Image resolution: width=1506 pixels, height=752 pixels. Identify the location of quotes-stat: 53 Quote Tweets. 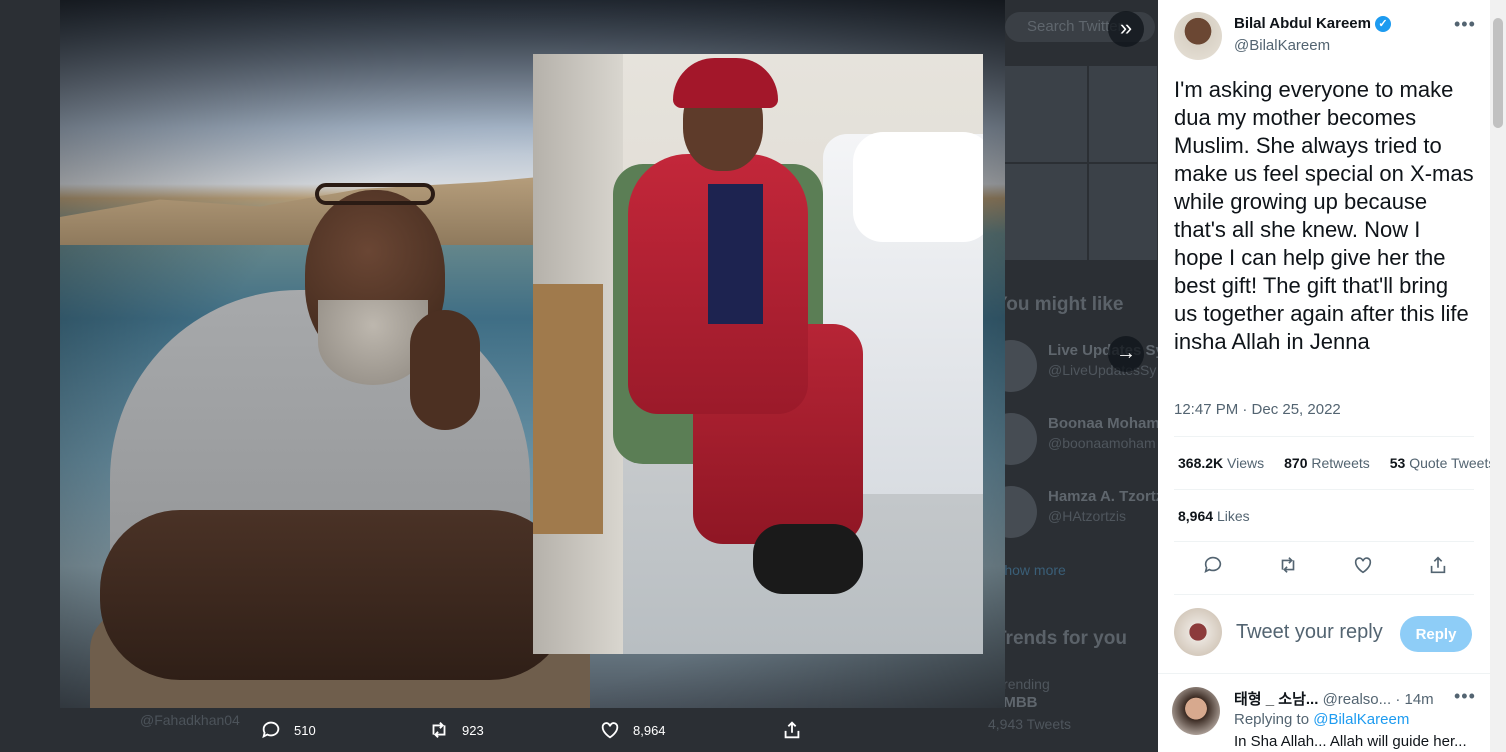
(1443, 463).